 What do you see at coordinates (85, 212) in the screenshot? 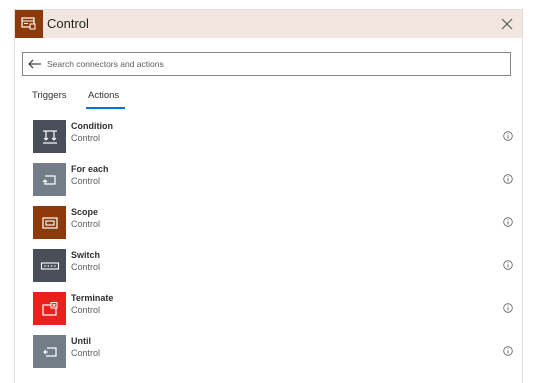
I see `action-title: Scope` at bounding box center [85, 212].